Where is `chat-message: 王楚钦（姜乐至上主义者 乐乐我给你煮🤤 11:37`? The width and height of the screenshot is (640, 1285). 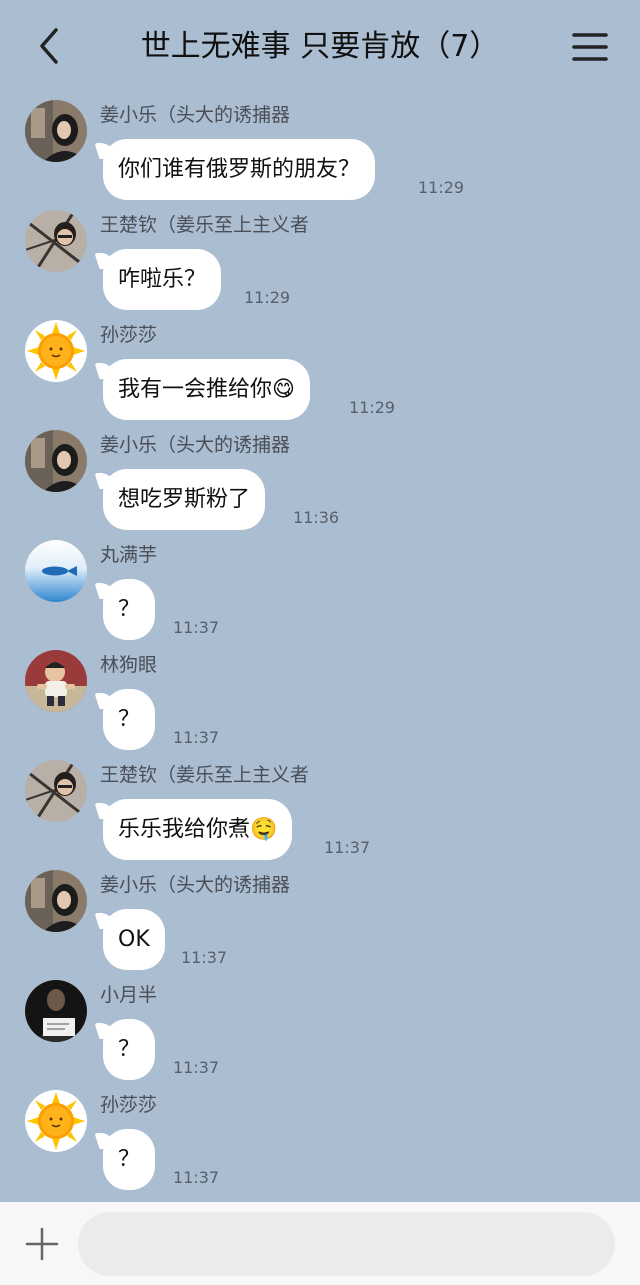 chat-message: 王楚钦（姜乐至上主义者 乐乐我给你煮🤤 11:37 is located at coordinates (320, 815).